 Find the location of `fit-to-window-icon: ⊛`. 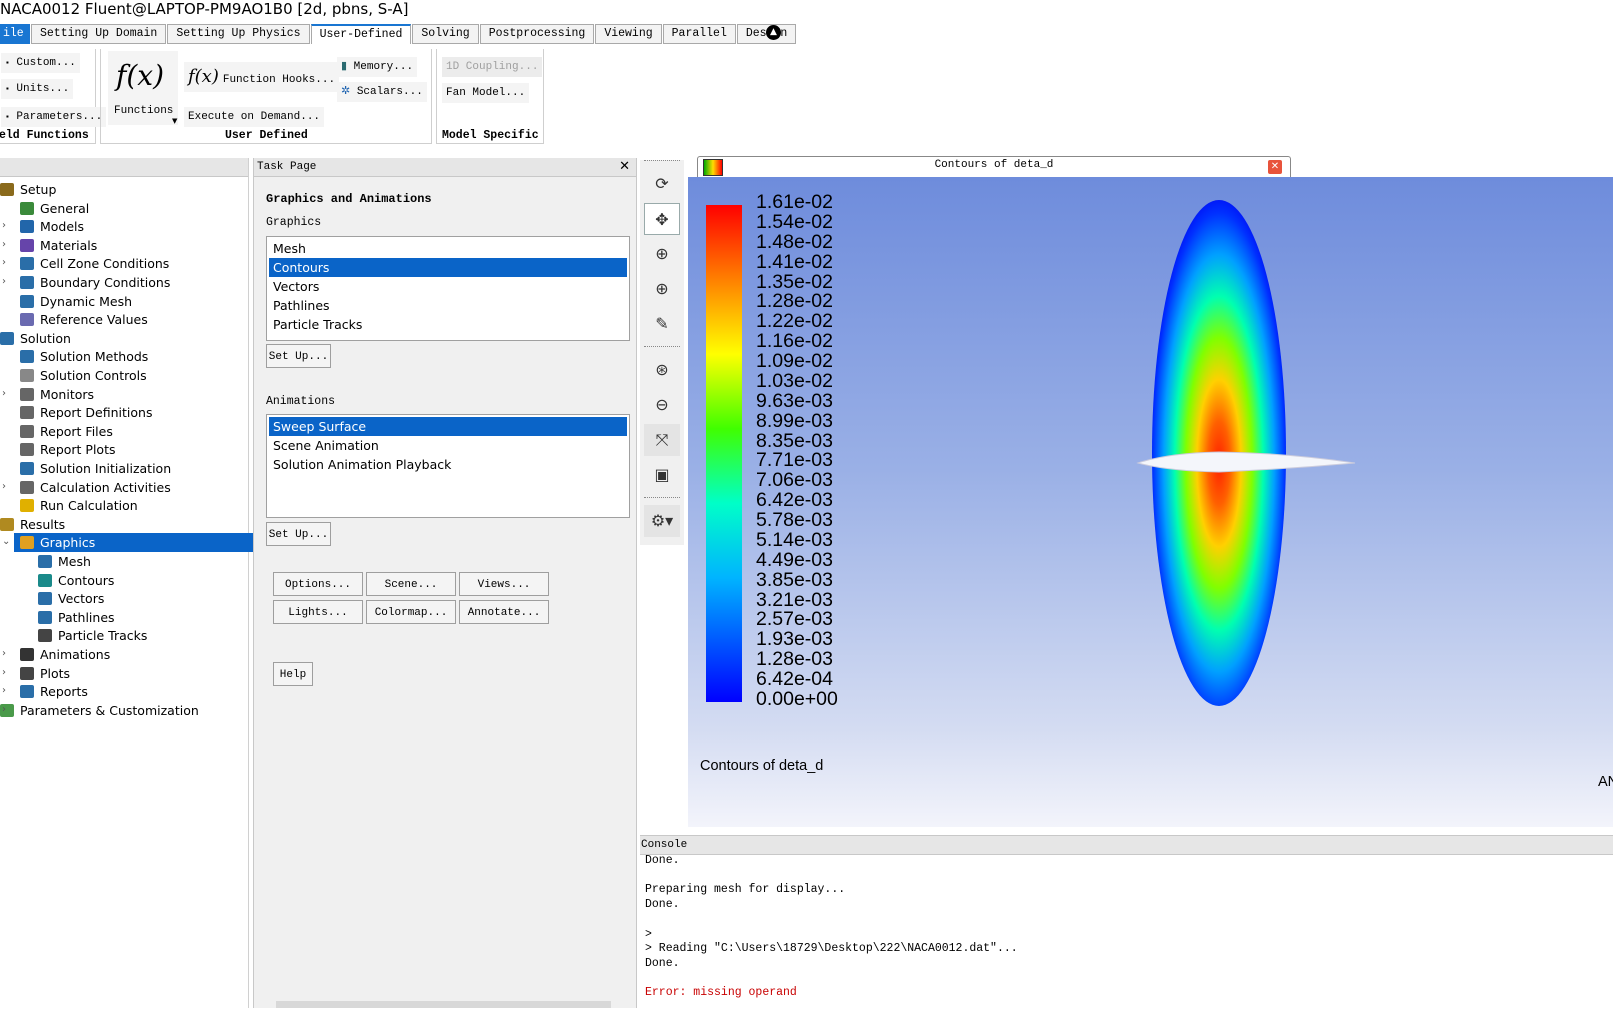

fit-to-window-icon: ⊛ is located at coordinates (662, 370).